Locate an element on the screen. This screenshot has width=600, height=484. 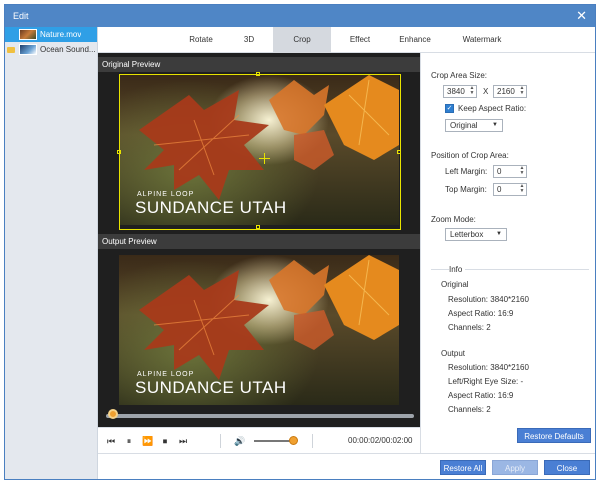
seek-handle is located at coordinates (113, 414).